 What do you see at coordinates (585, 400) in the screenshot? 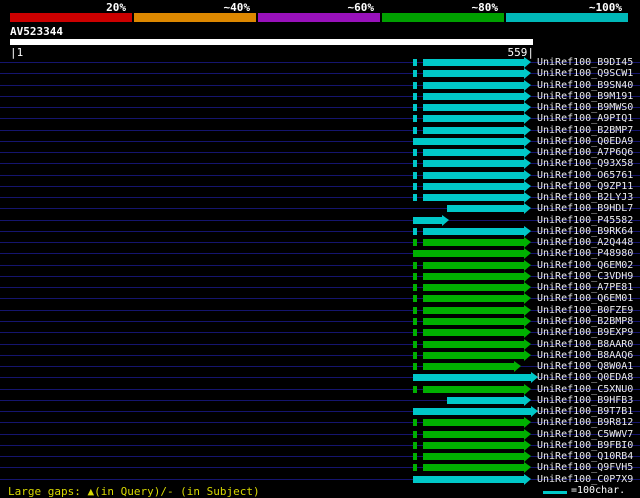
I see `alignment-label: UniRef100_B9HFB3` at bounding box center [585, 400].